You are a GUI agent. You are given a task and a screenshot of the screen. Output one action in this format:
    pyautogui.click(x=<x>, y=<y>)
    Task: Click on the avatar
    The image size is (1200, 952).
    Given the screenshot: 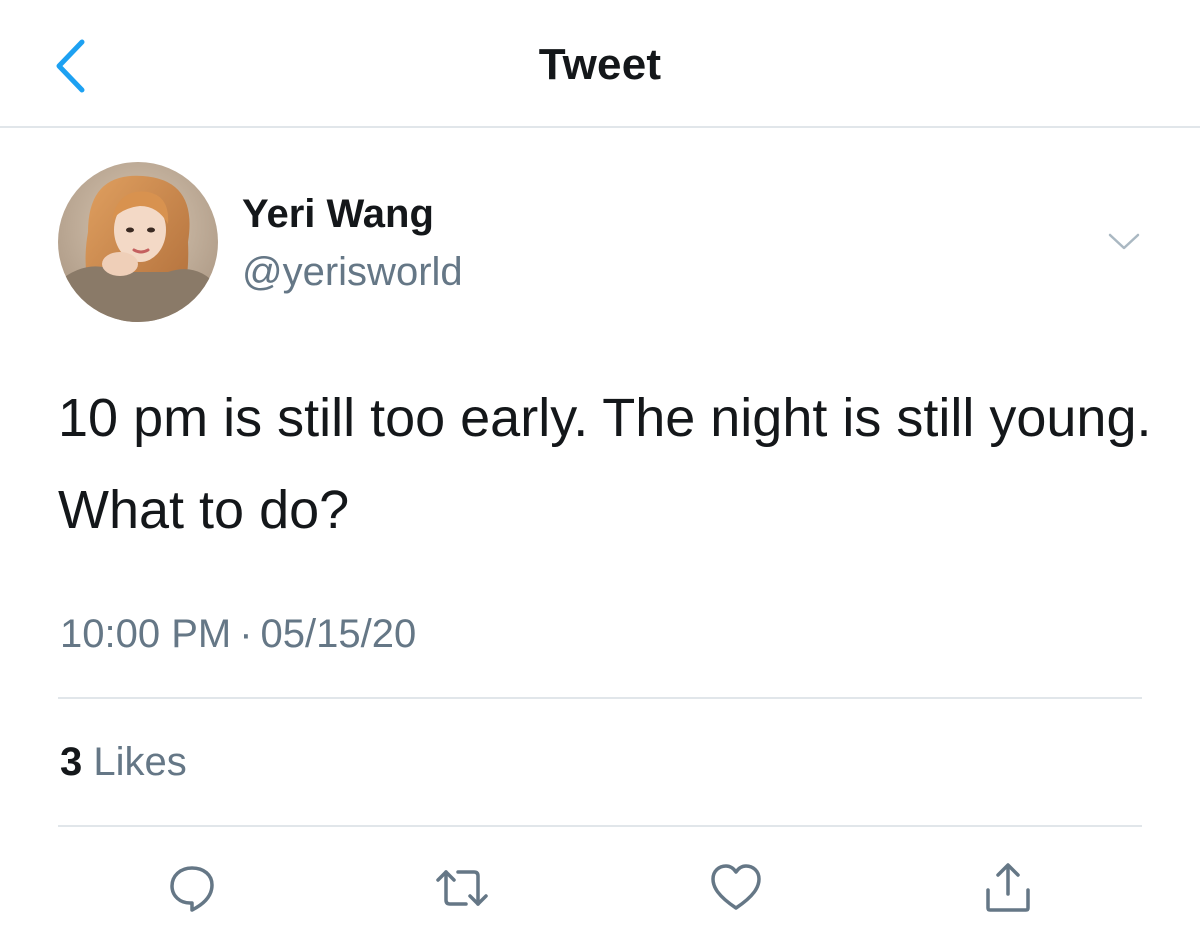 What is the action you would take?
    pyautogui.click(x=138, y=242)
    